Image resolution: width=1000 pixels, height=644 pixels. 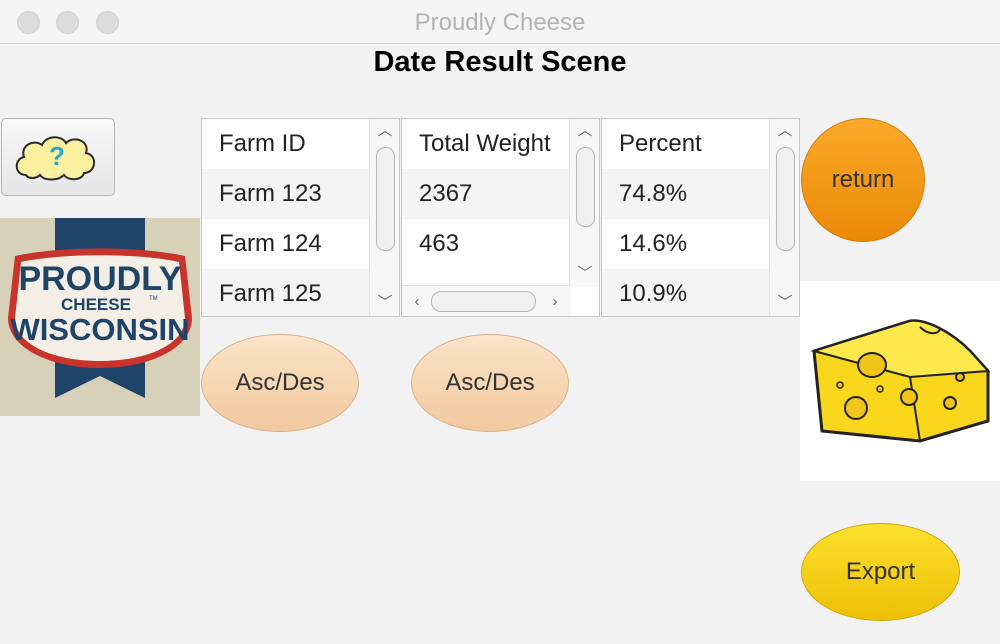 I want to click on asc-des-button-2: Asc/Des, so click(x=490, y=383).